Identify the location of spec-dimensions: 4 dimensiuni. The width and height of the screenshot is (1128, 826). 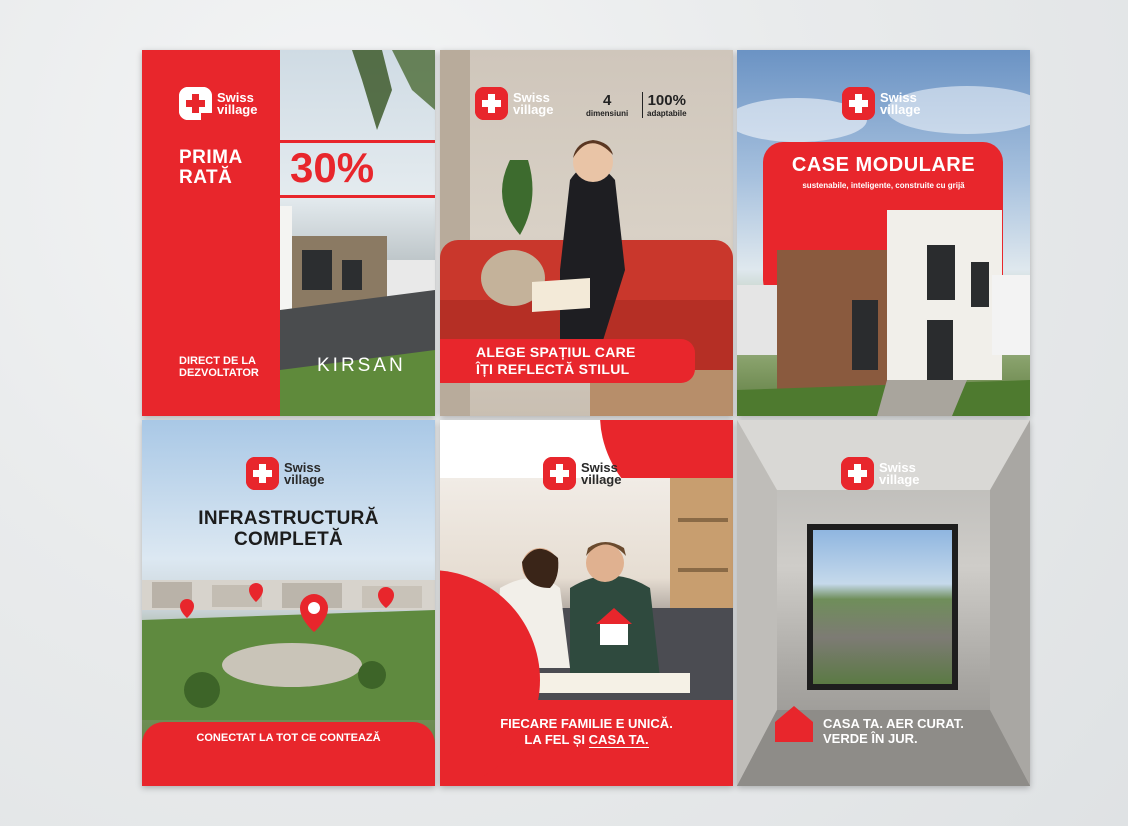
(607, 105).